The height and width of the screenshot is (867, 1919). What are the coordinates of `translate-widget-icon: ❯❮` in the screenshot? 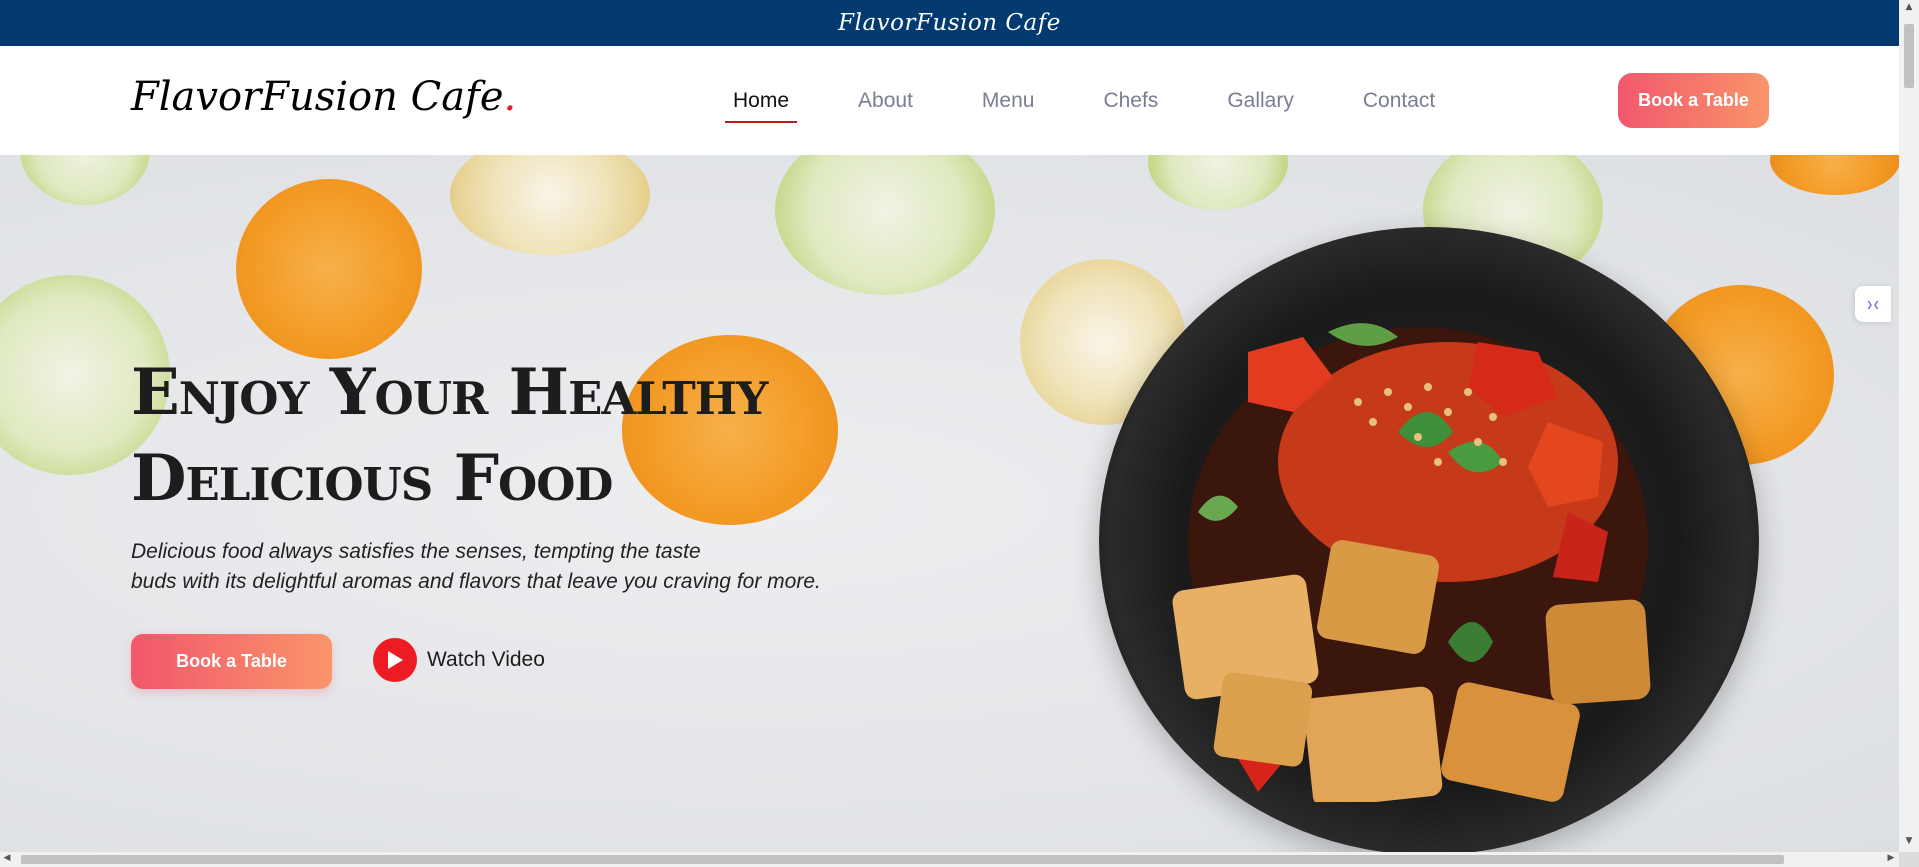 It's located at (1873, 304).